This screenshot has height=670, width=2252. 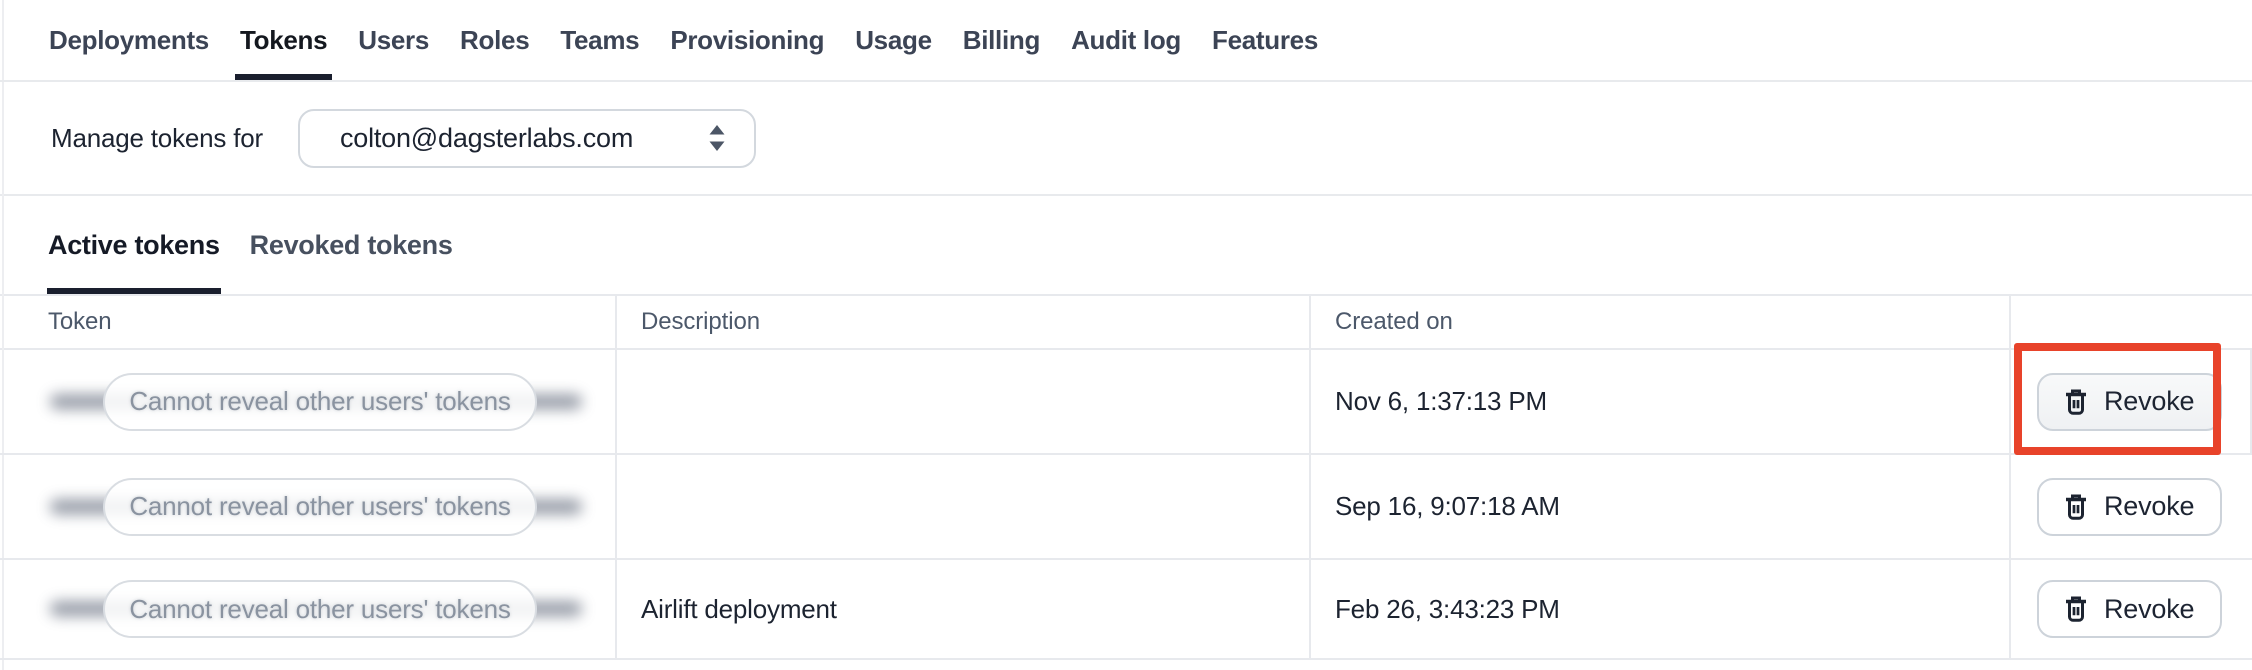 I want to click on manage-tokens-label: Manage tokens for, so click(x=157, y=137).